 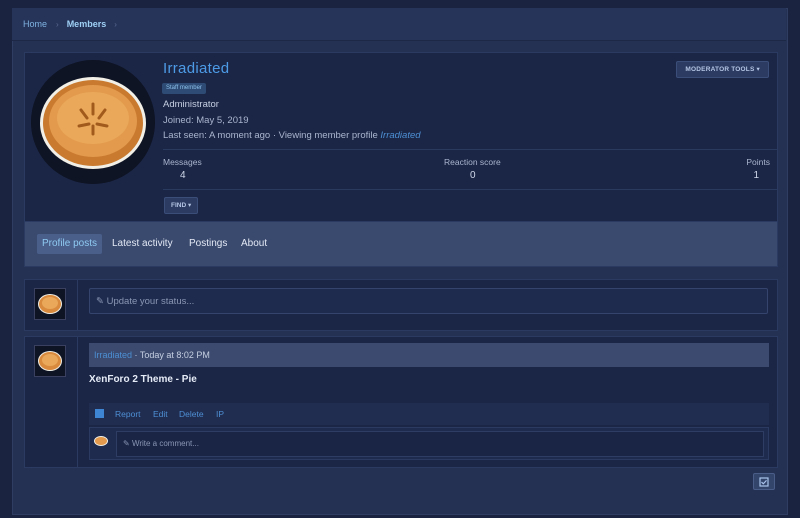 I want to click on moderator-tools-label: MODERATOR TOOLS, so click(x=720, y=69).